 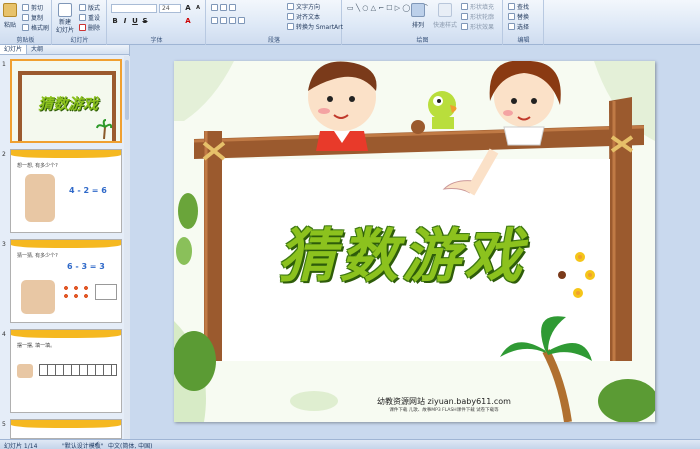 I want to click on layout-icon, so click(x=82, y=7).